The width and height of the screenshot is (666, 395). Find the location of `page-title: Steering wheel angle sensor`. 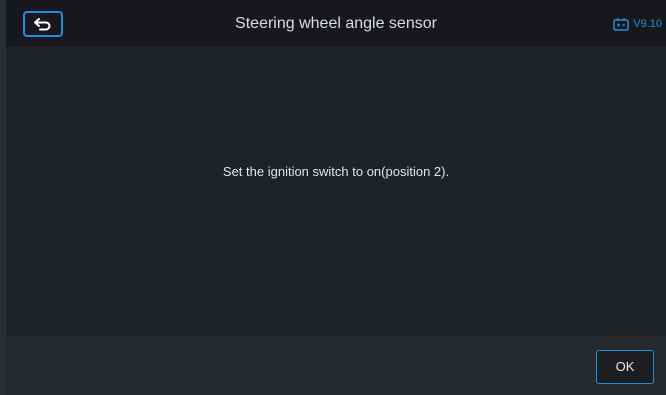

page-title: Steering wheel angle sensor is located at coordinates (336, 23).